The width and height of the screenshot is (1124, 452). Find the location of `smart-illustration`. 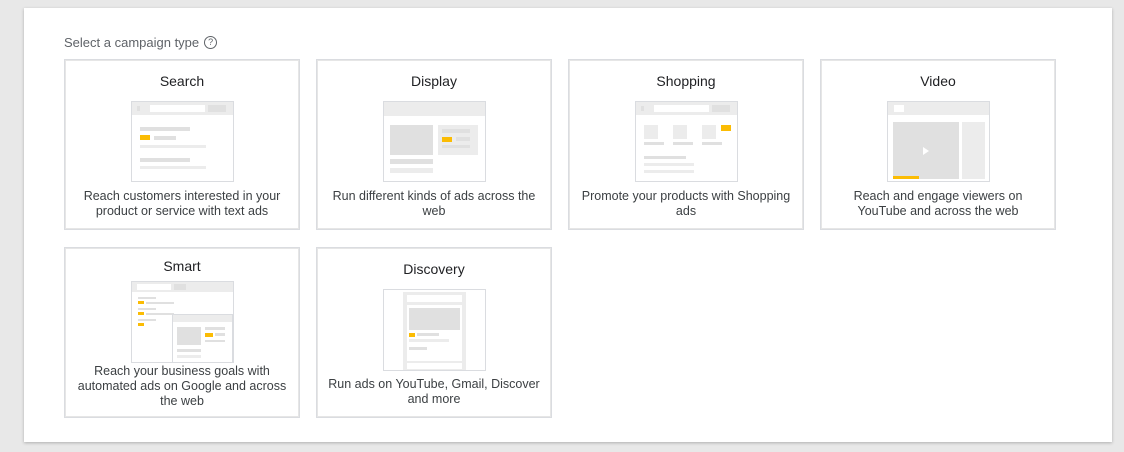

smart-illustration is located at coordinates (182, 322).